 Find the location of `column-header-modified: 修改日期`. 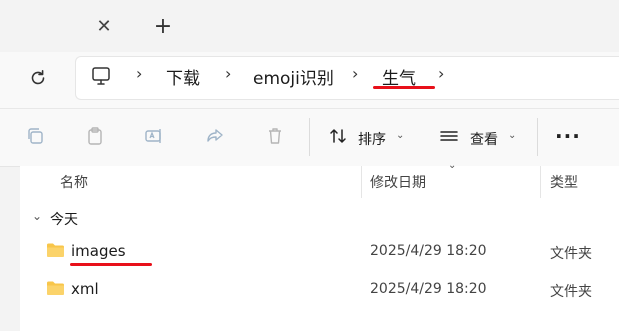

column-header-modified: 修改日期 is located at coordinates (398, 182).